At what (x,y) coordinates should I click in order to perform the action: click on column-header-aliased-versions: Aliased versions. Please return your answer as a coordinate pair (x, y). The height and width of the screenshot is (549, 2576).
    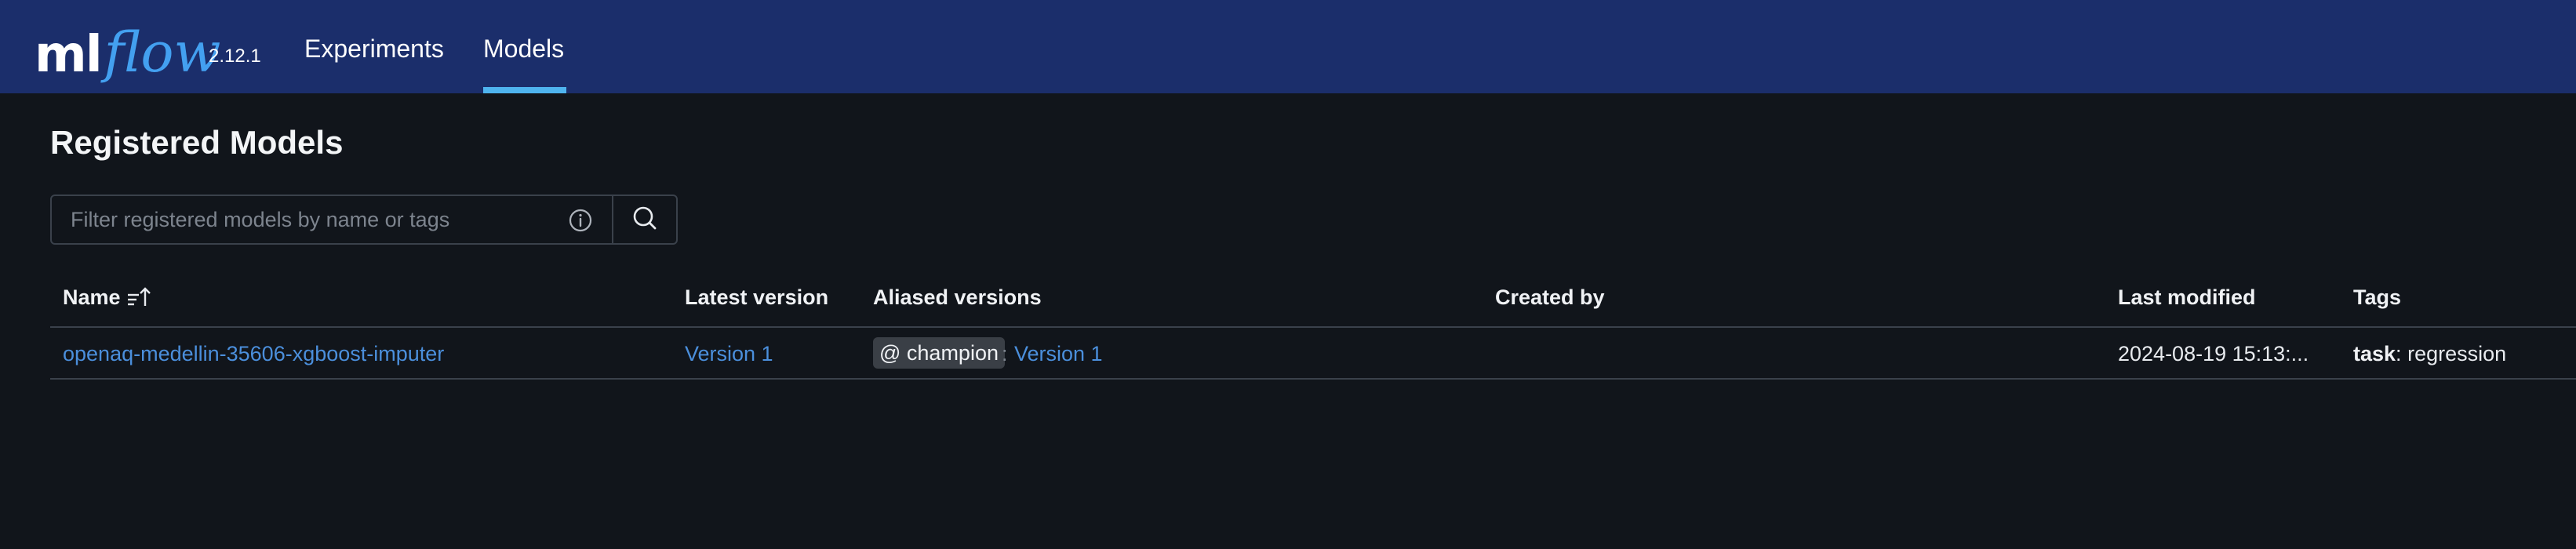
    Looking at the image, I should click on (957, 297).